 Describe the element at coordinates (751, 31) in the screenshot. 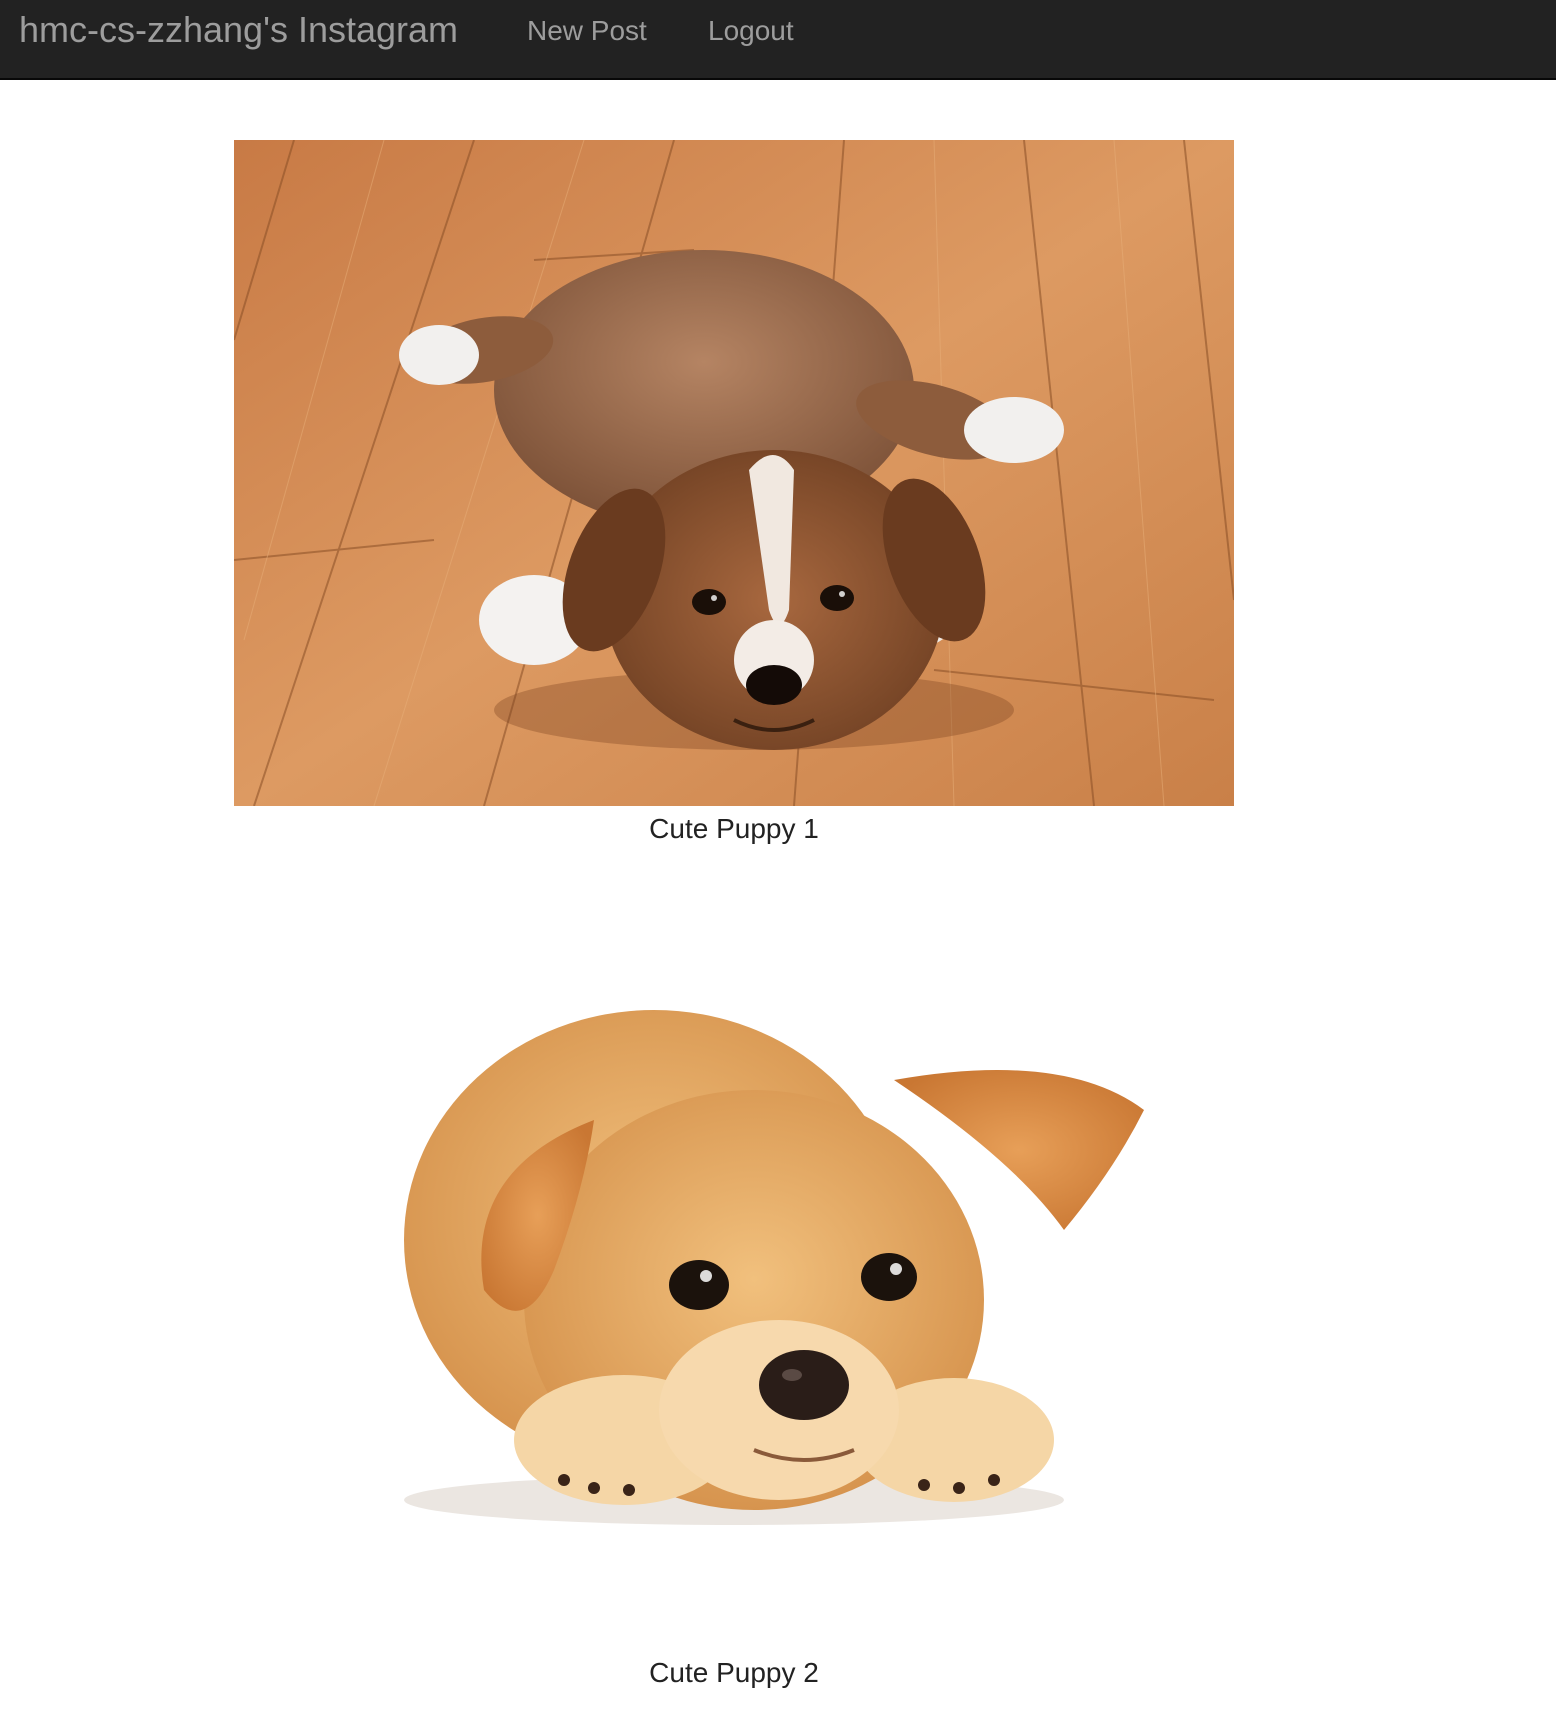

I see `logout-link: Logout` at that location.